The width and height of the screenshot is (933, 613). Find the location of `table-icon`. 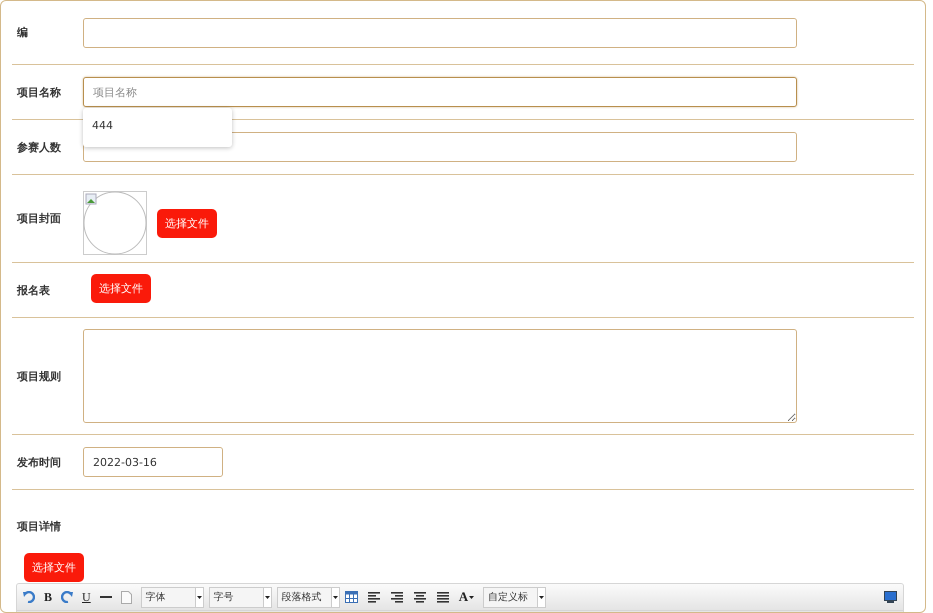

table-icon is located at coordinates (351, 597).